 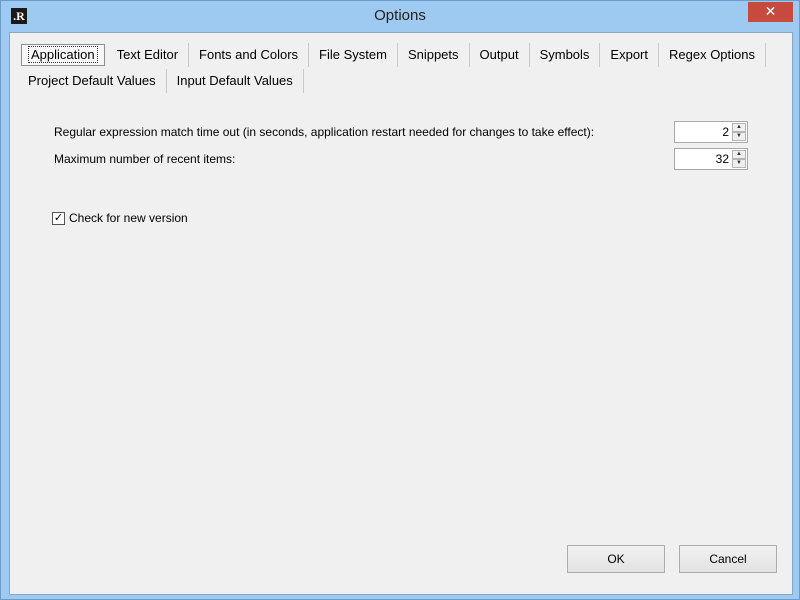 What do you see at coordinates (711, 159) in the screenshot?
I see `recent-items-spinner: 32 ▲ ▼` at bounding box center [711, 159].